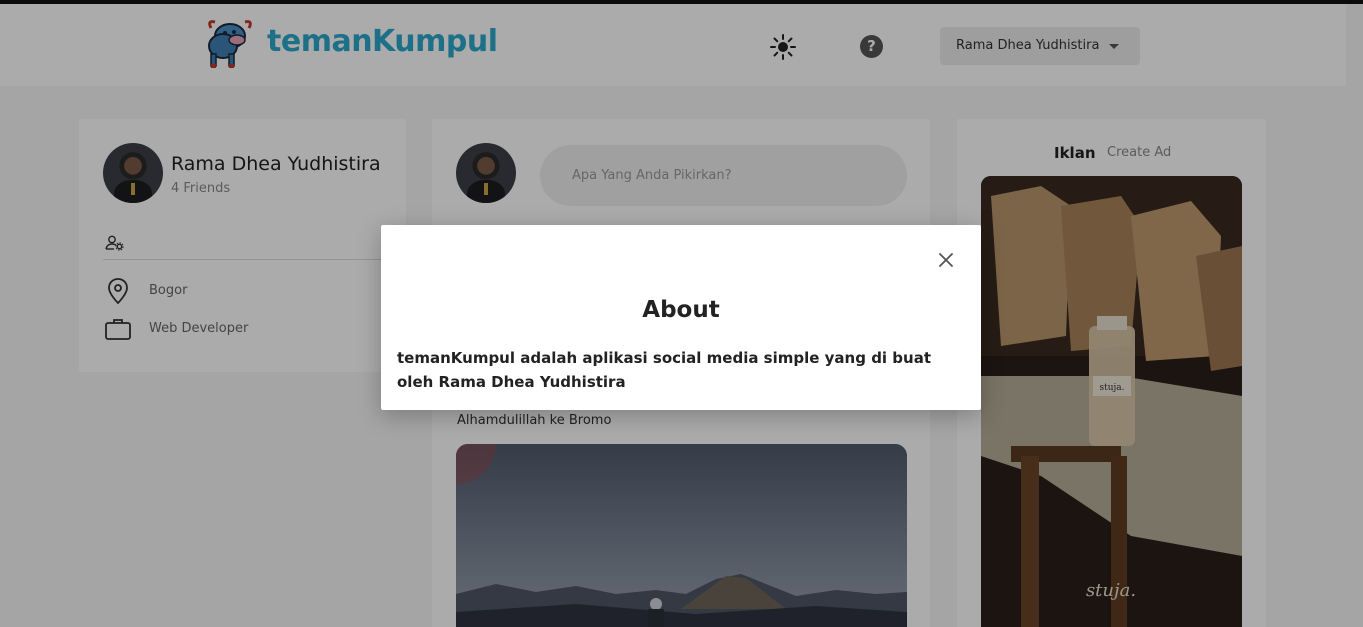 Image resolution: width=1363 pixels, height=627 pixels. What do you see at coordinates (946, 260) in the screenshot?
I see `close-icon` at bounding box center [946, 260].